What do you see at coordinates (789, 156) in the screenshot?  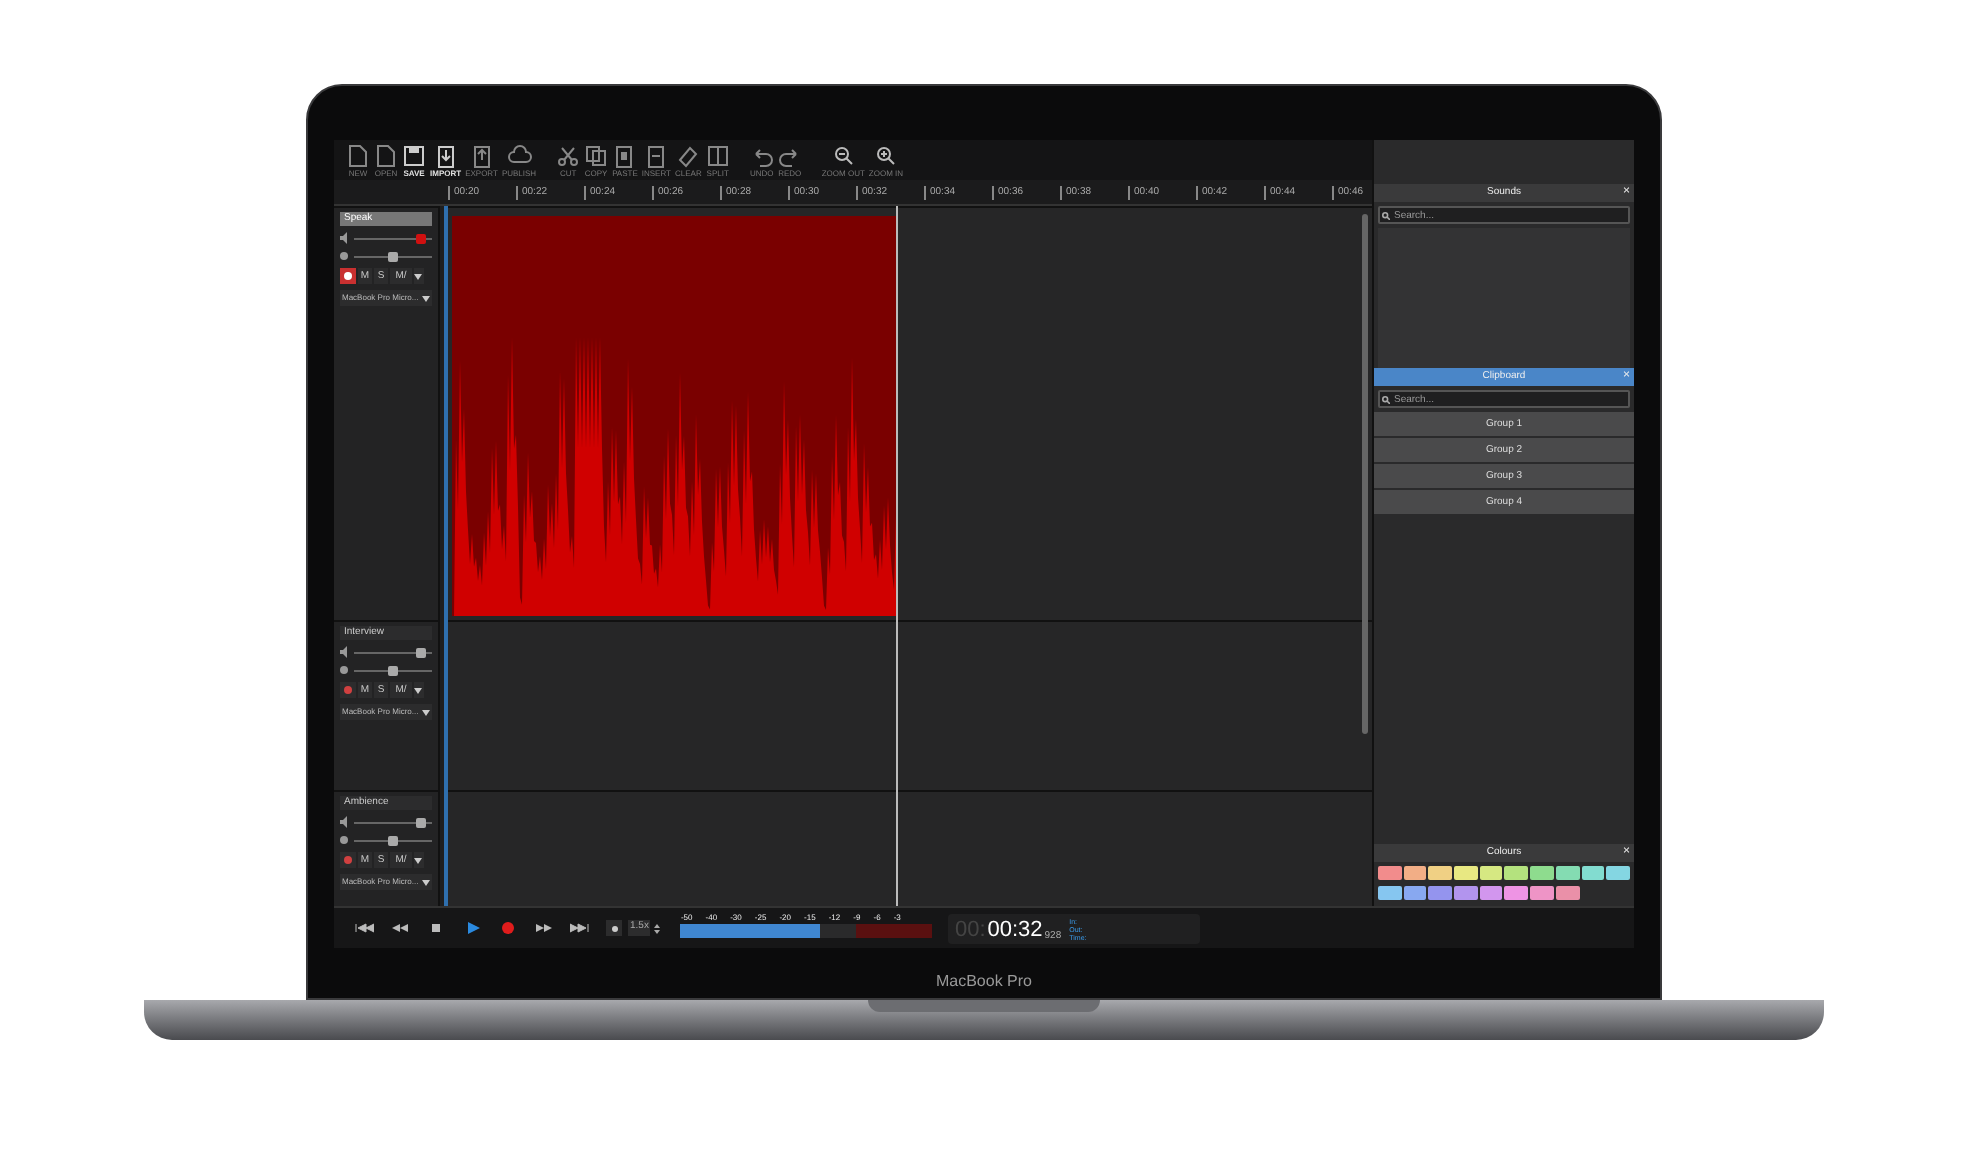 I see `redo-icon` at bounding box center [789, 156].